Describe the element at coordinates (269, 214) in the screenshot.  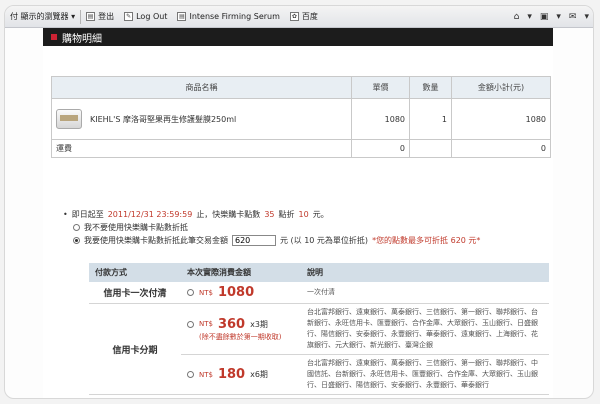
I see `promo-points: 35` at that location.